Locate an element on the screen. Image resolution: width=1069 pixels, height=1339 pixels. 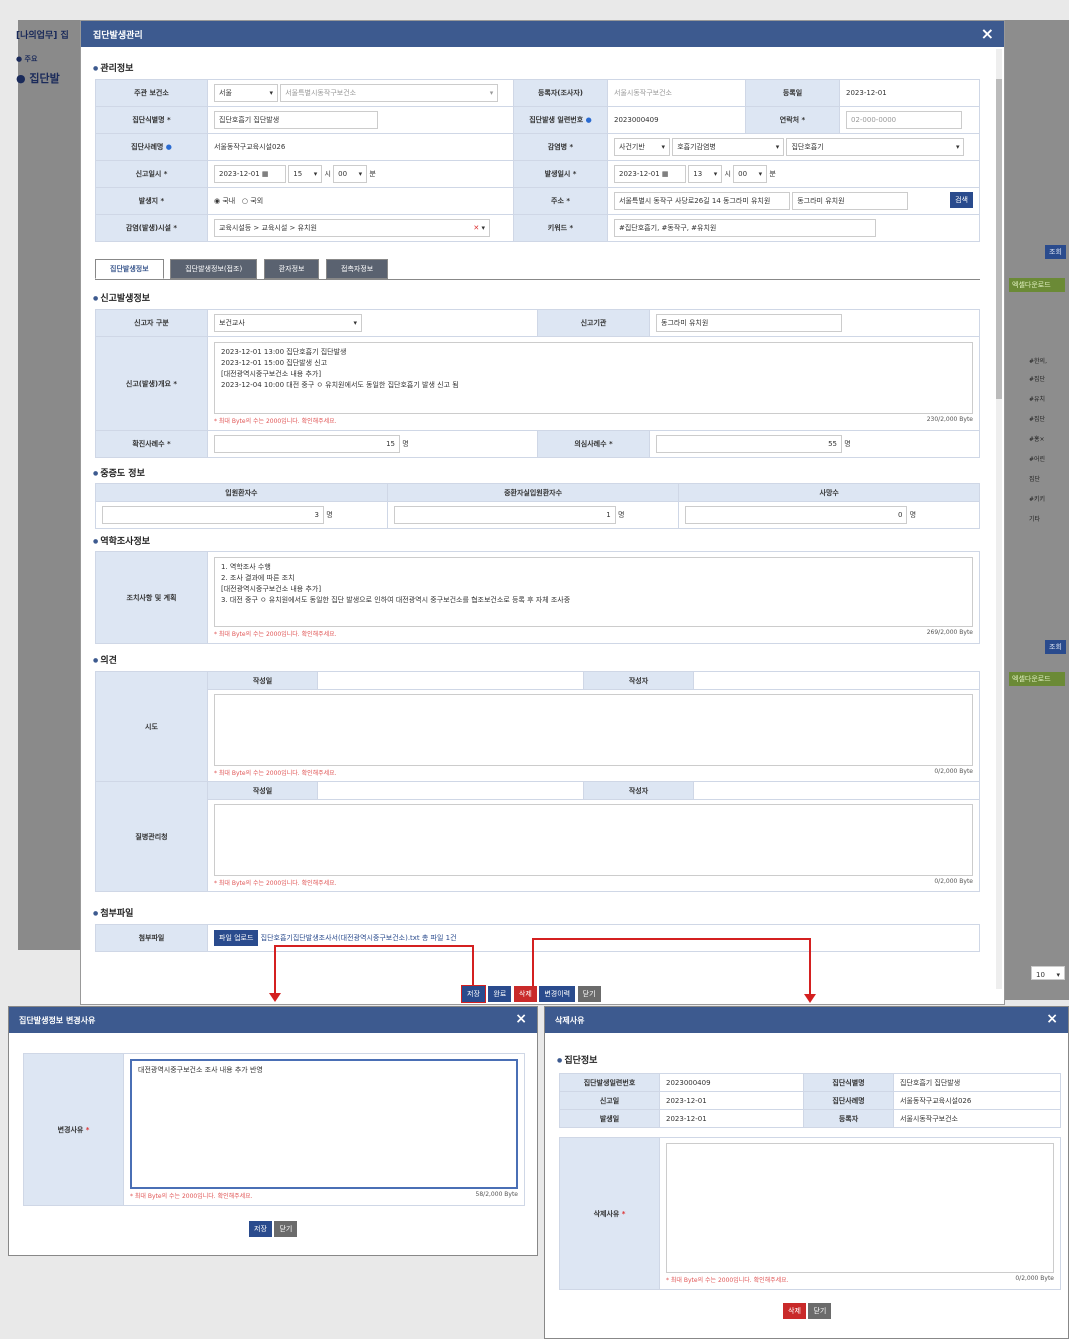
radio-domestic: ◉ 국내 is located at coordinates (224, 201).